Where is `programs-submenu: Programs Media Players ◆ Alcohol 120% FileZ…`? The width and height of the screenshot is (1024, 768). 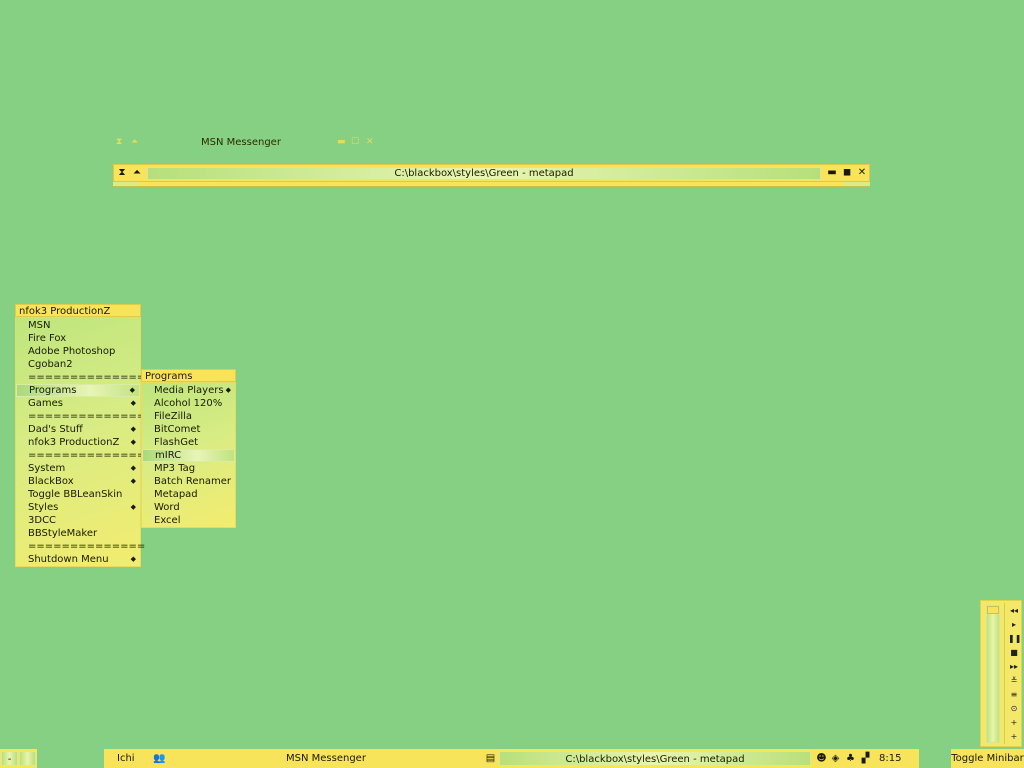 programs-submenu: Programs Media Players ◆ Alcohol 120% FileZ… is located at coordinates (188, 448).